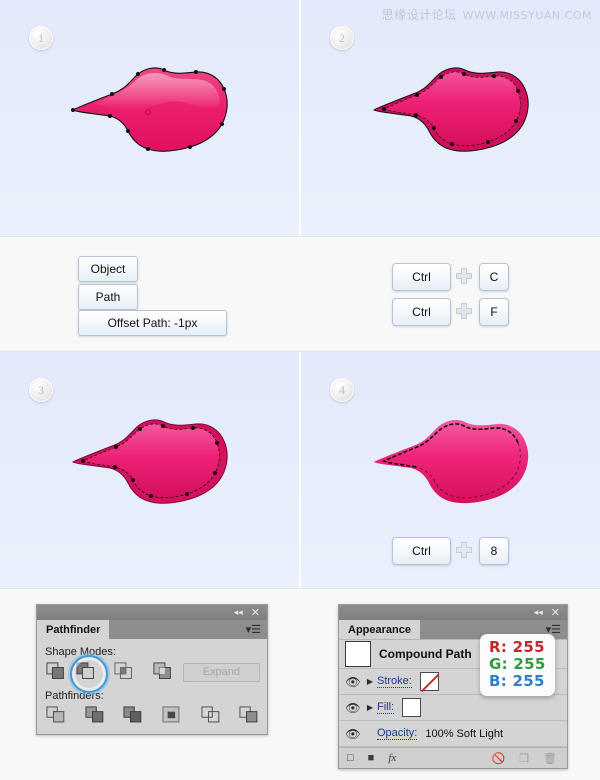  I want to click on key-ctrl-1: Ctrl, so click(421, 277).